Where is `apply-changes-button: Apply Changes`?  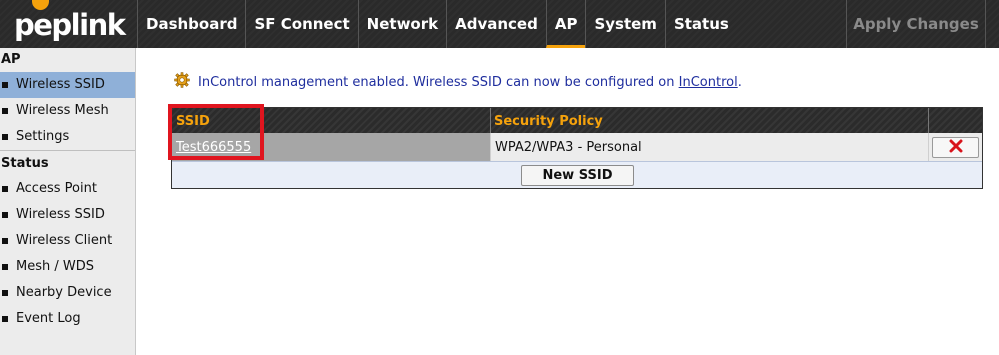 apply-changes-button: Apply Changes is located at coordinates (916, 24).